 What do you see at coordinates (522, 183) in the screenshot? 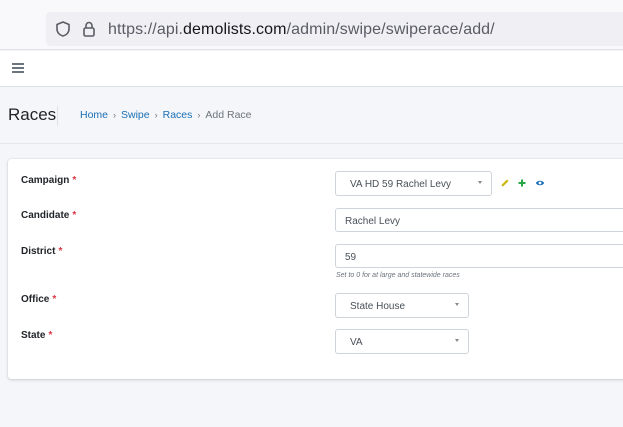
I see `plus-icon` at bounding box center [522, 183].